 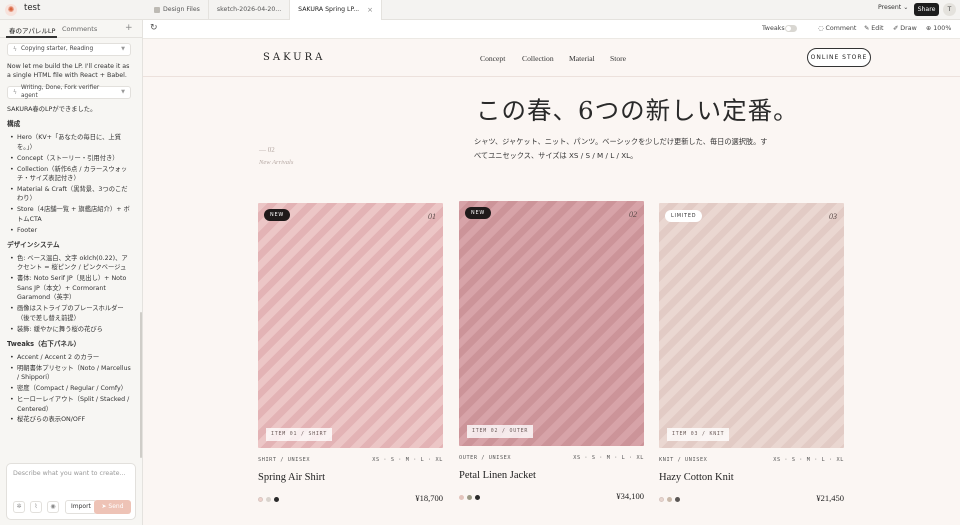 What do you see at coordinates (949, 9) in the screenshot?
I see `avatar: T` at bounding box center [949, 9].